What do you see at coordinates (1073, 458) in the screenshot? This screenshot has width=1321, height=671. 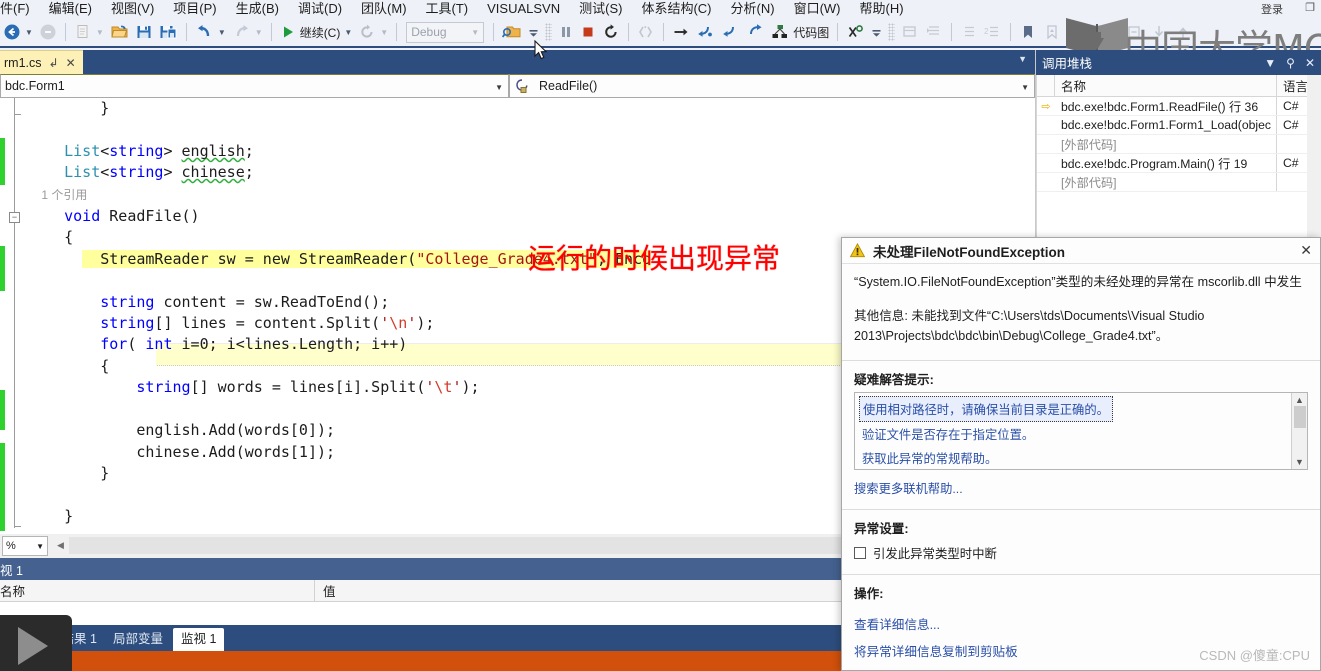 I see `tip-link-general-help: 获取此异常的常规帮助。` at bounding box center [1073, 458].